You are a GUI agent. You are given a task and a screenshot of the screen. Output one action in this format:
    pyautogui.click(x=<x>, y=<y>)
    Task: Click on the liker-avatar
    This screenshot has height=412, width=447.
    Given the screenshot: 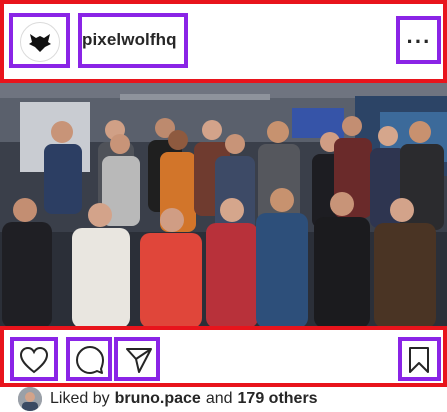 What is the action you would take?
    pyautogui.click(x=30, y=399)
    